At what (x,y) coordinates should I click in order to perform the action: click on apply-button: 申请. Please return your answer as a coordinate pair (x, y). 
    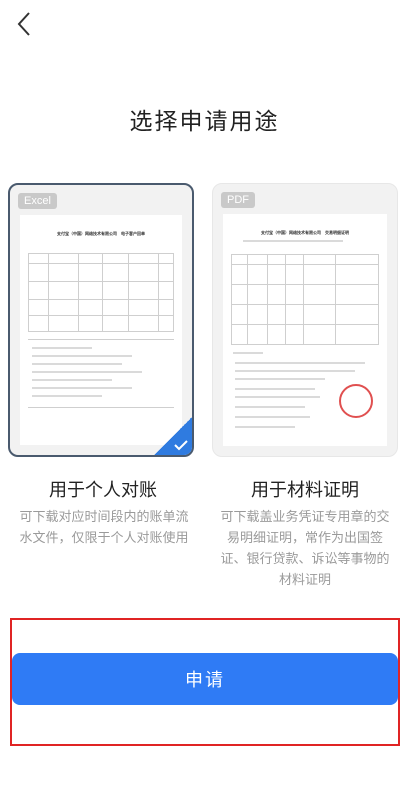
    Looking at the image, I should click on (205, 679).